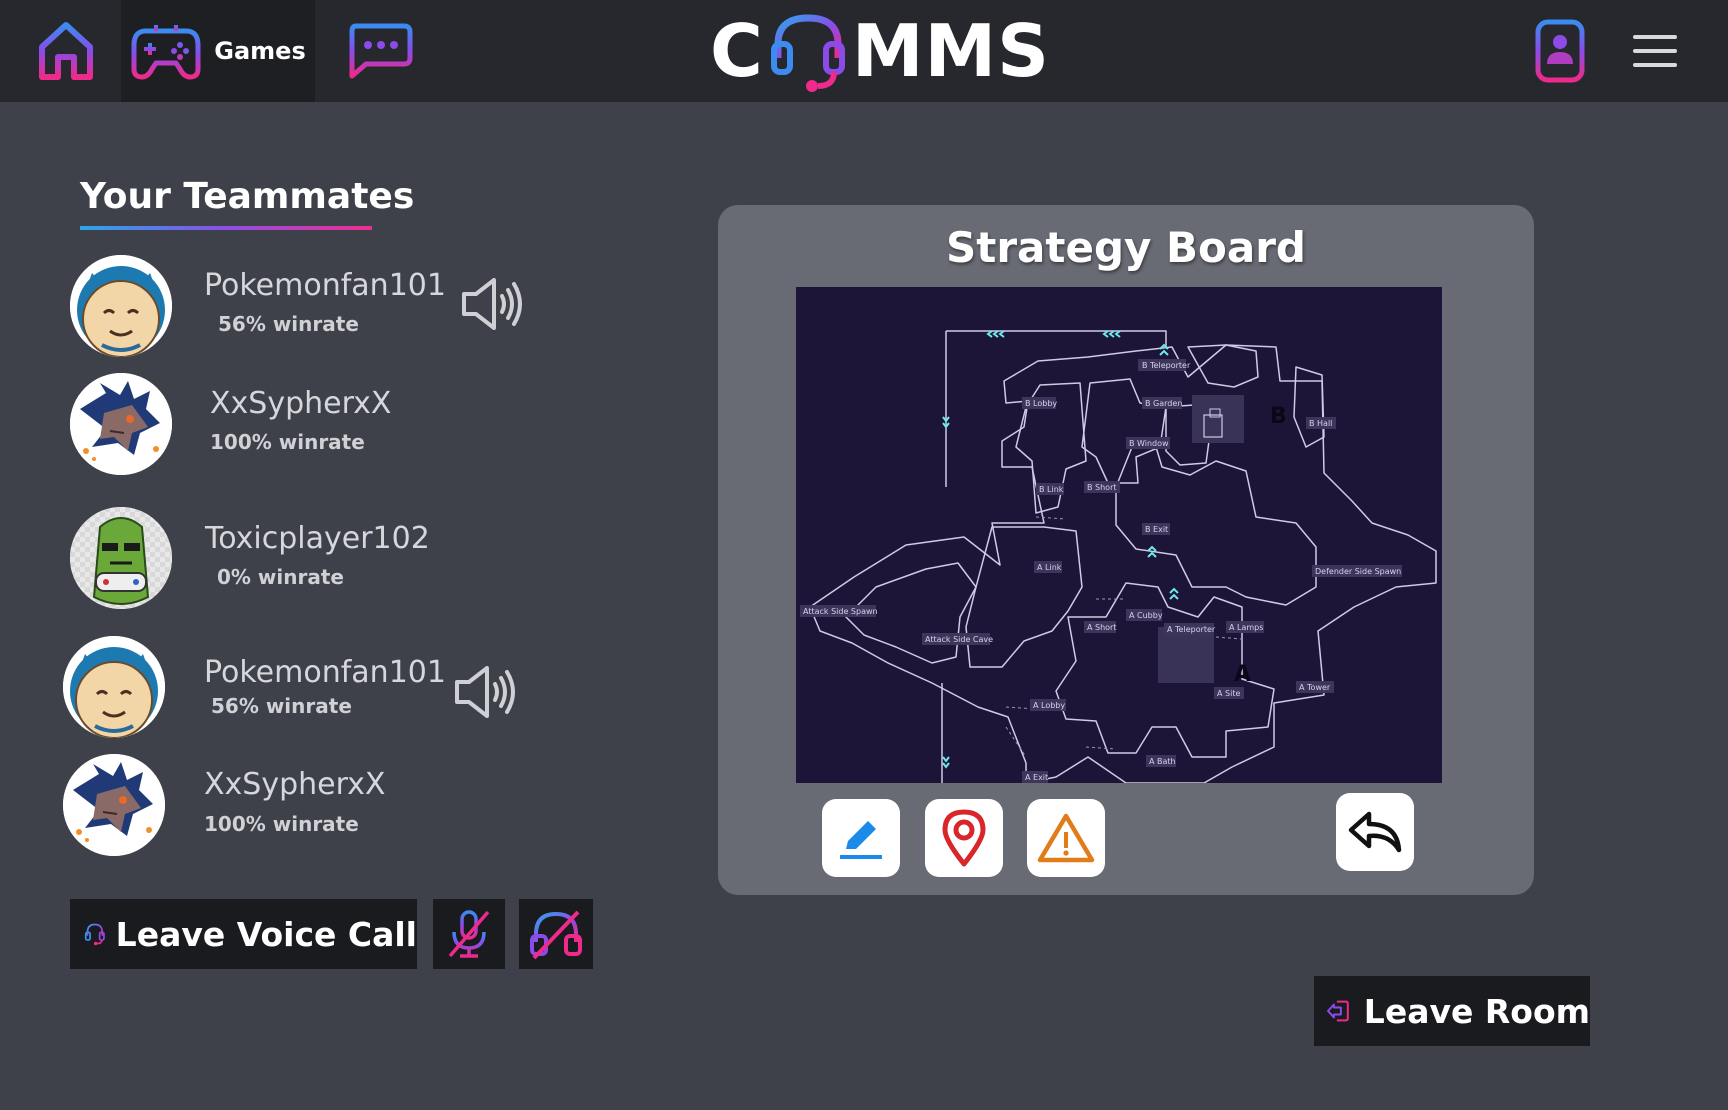 The image size is (1728, 1110). I want to click on map-pin-icon, so click(964, 838).